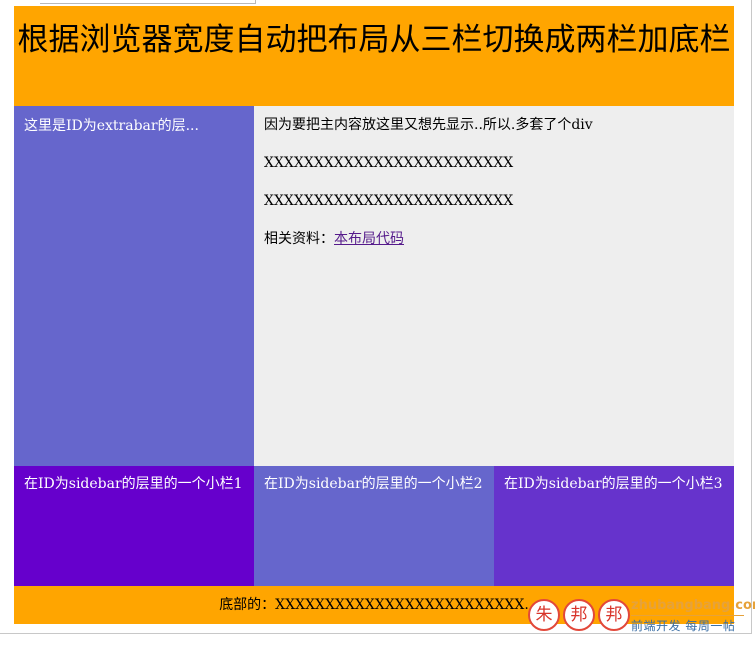 The image size is (755, 646). What do you see at coordinates (369, 239) in the screenshot?
I see `layout-code-link: 本布局代码` at bounding box center [369, 239].